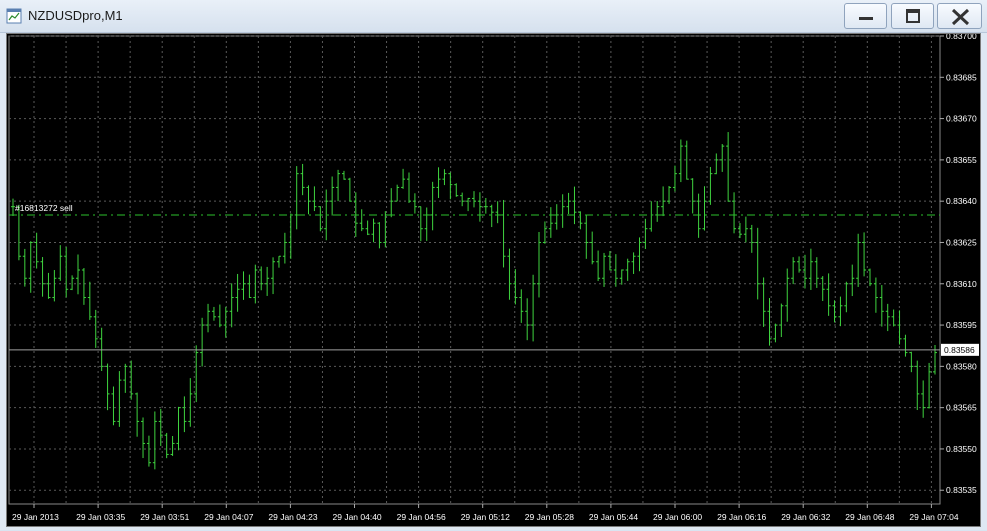 The height and width of the screenshot is (531, 987). Describe the element at coordinates (421, 517) in the screenshot. I see `x-tick-label: 29 Jan 04:56` at that location.